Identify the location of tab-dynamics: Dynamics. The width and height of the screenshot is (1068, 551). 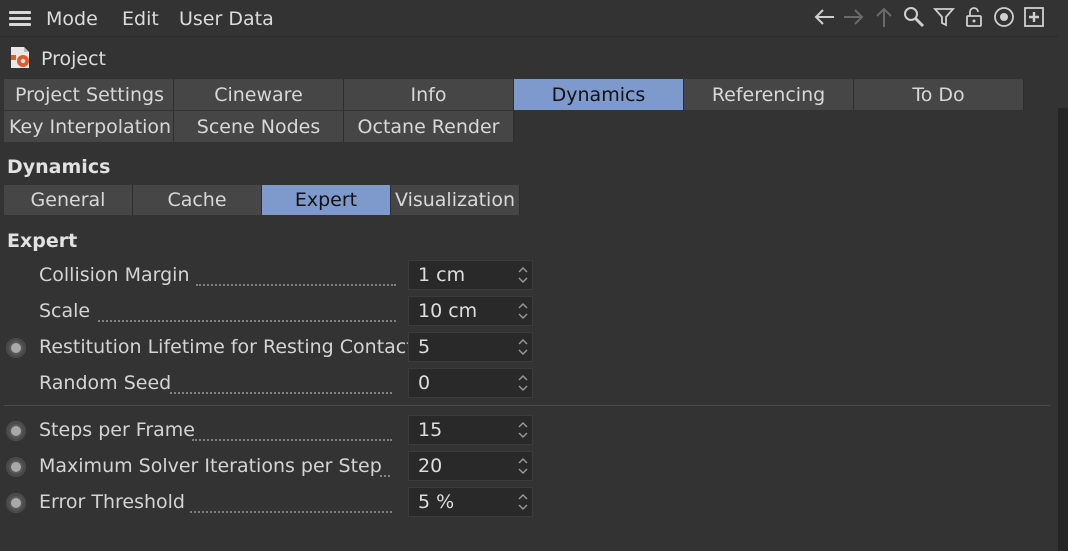
(599, 94).